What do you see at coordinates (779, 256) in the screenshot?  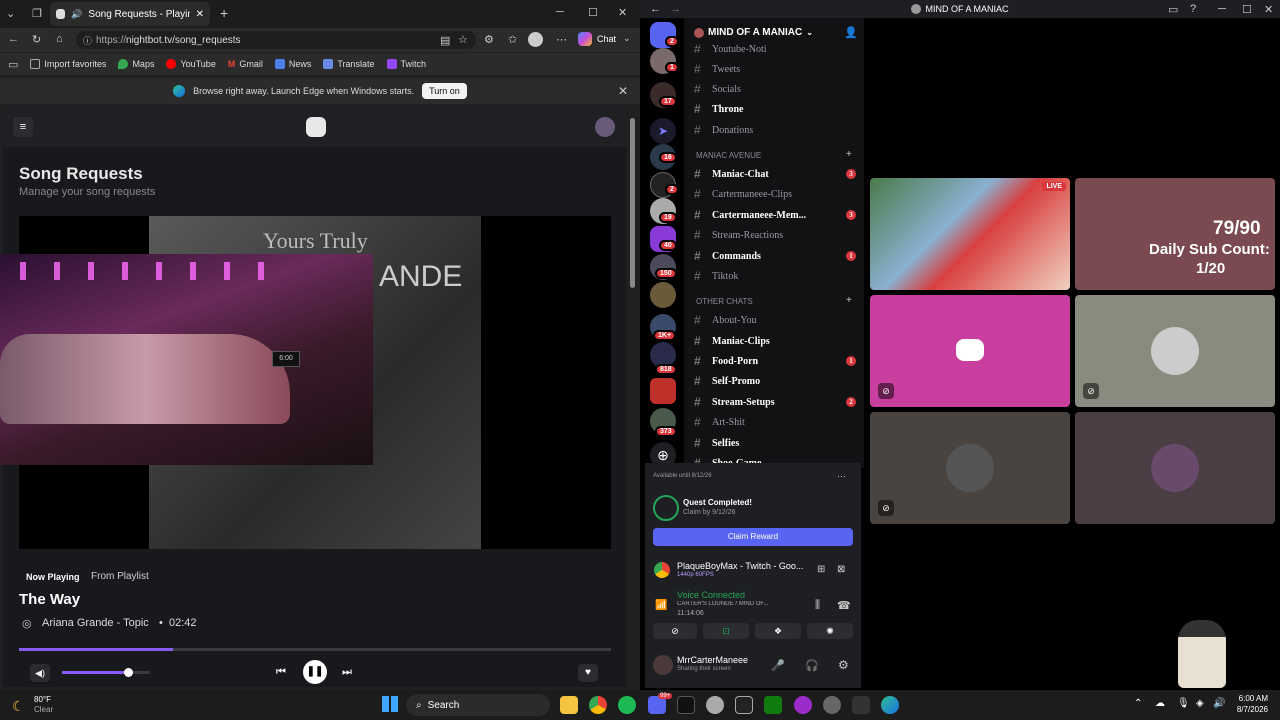 I see `channel-item: # Commands 1` at bounding box center [779, 256].